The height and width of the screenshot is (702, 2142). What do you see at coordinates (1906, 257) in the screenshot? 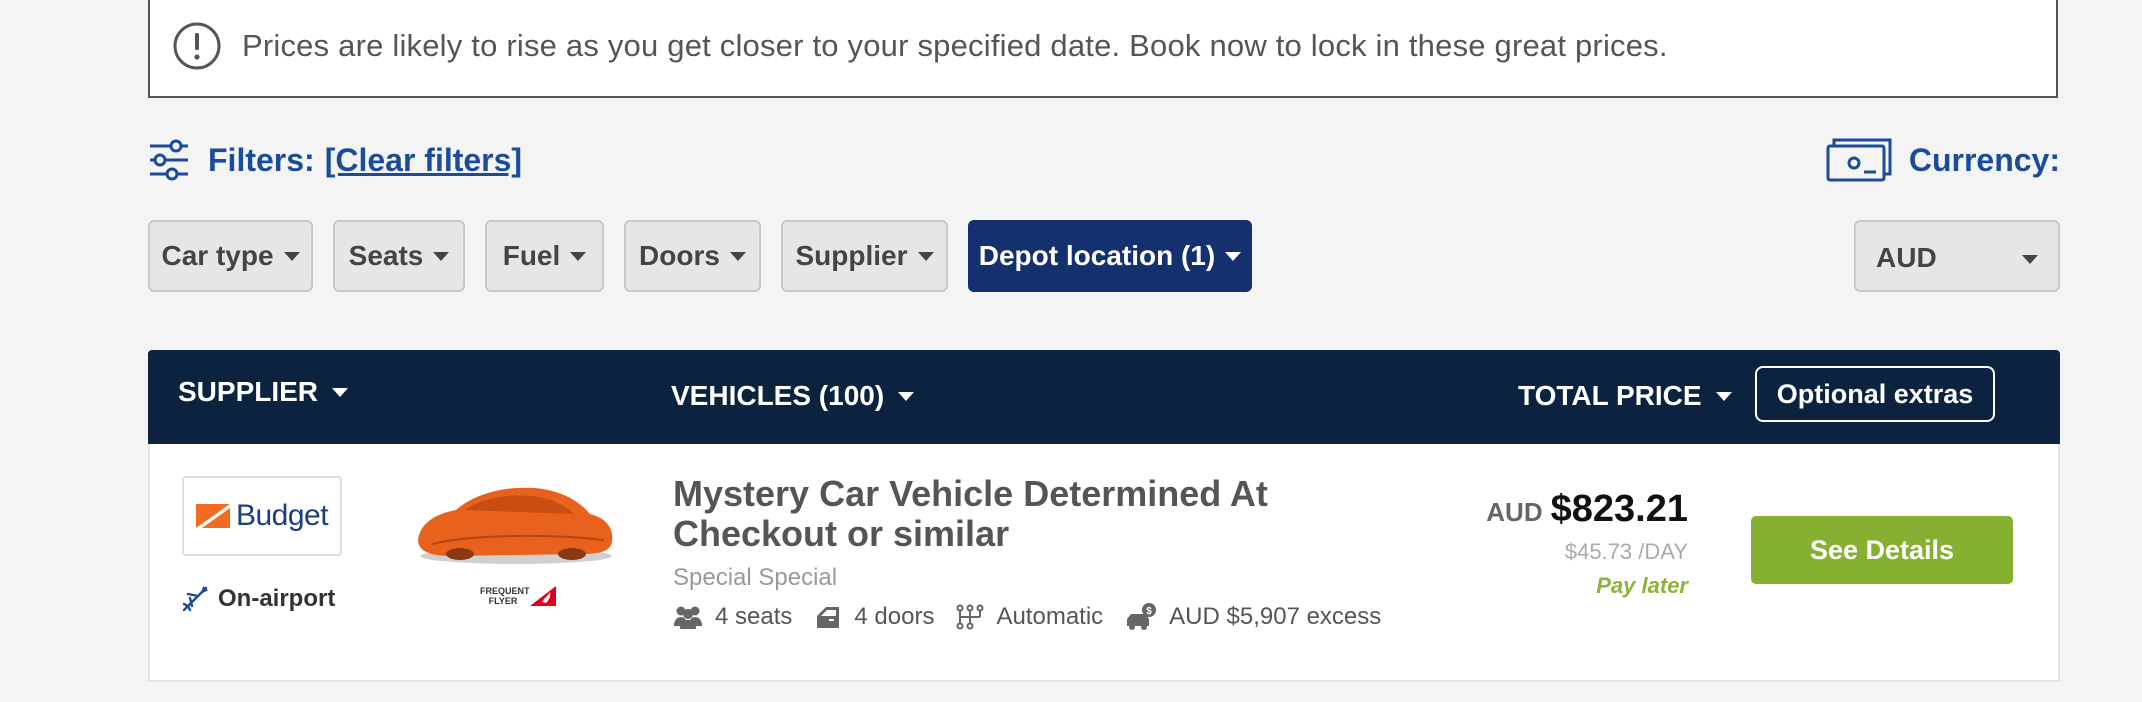
I see `currency-selected-value: AUD` at bounding box center [1906, 257].